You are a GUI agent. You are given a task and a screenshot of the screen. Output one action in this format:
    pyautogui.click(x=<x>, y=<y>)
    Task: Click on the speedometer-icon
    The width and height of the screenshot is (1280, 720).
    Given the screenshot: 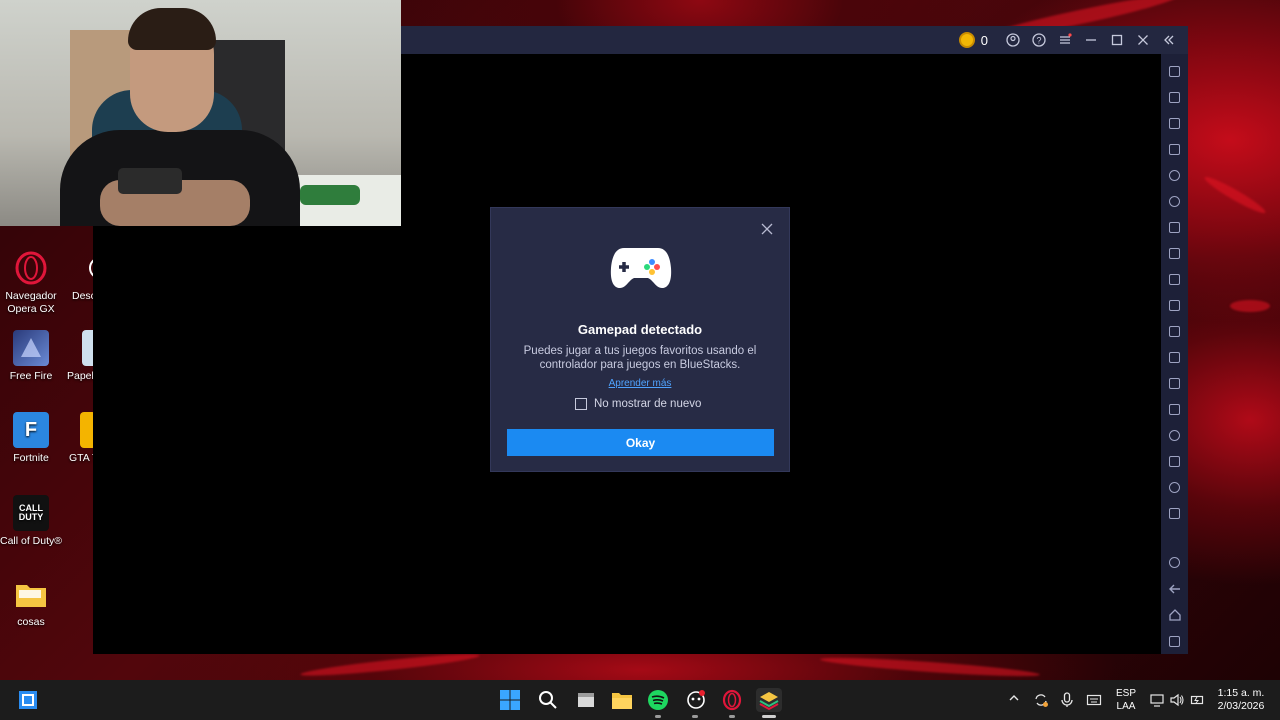 What is the action you would take?
    pyautogui.click(x=1174, y=488)
    